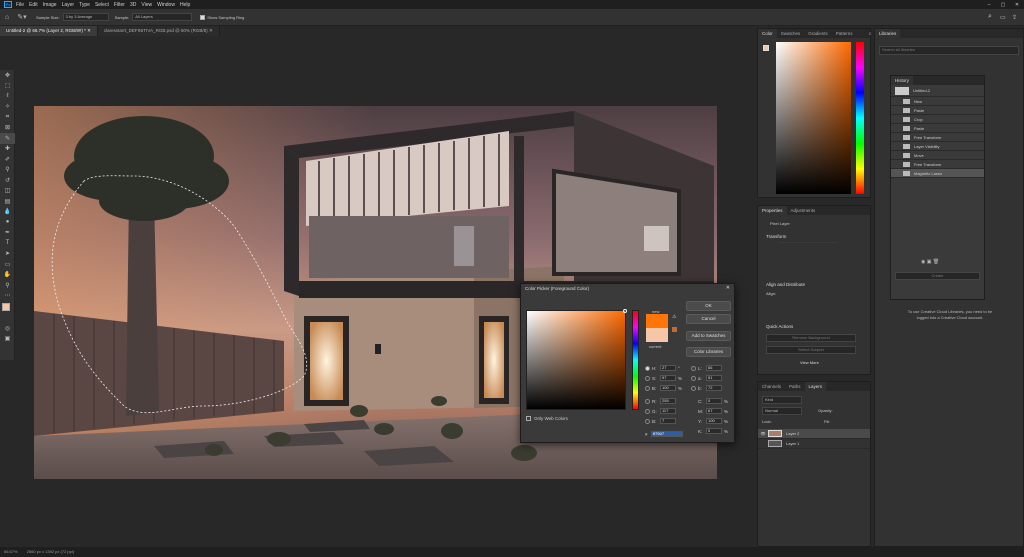  I want to click on tab-properties: Properties, so click(772, 210).